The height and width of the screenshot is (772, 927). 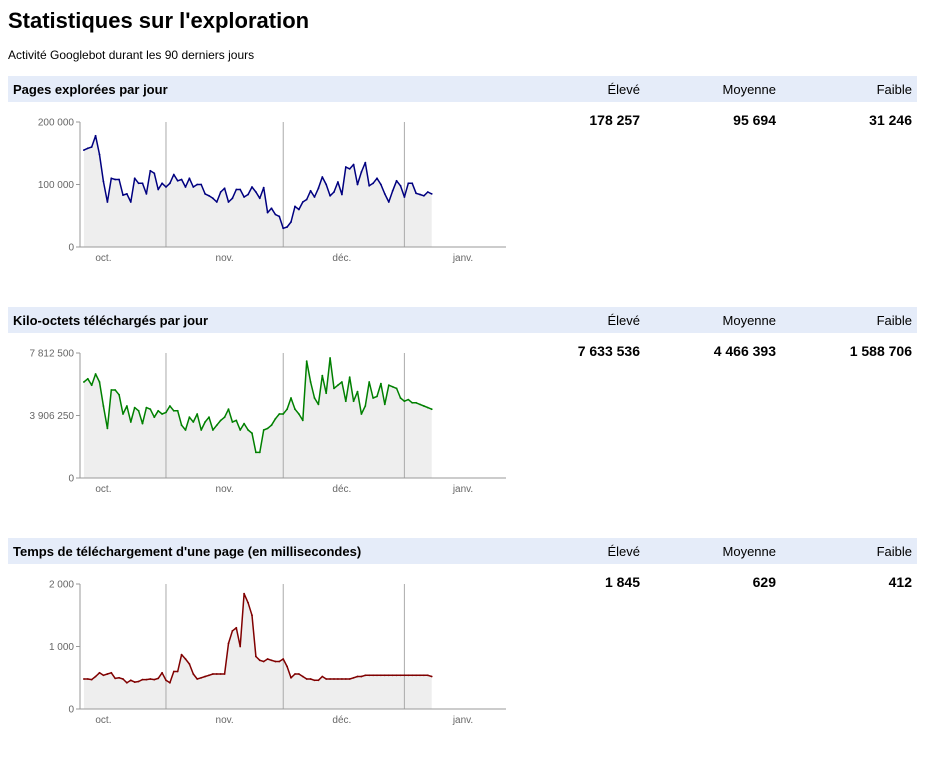 I want to click on high-column-header: Élevé, so click(x=623, y=89).